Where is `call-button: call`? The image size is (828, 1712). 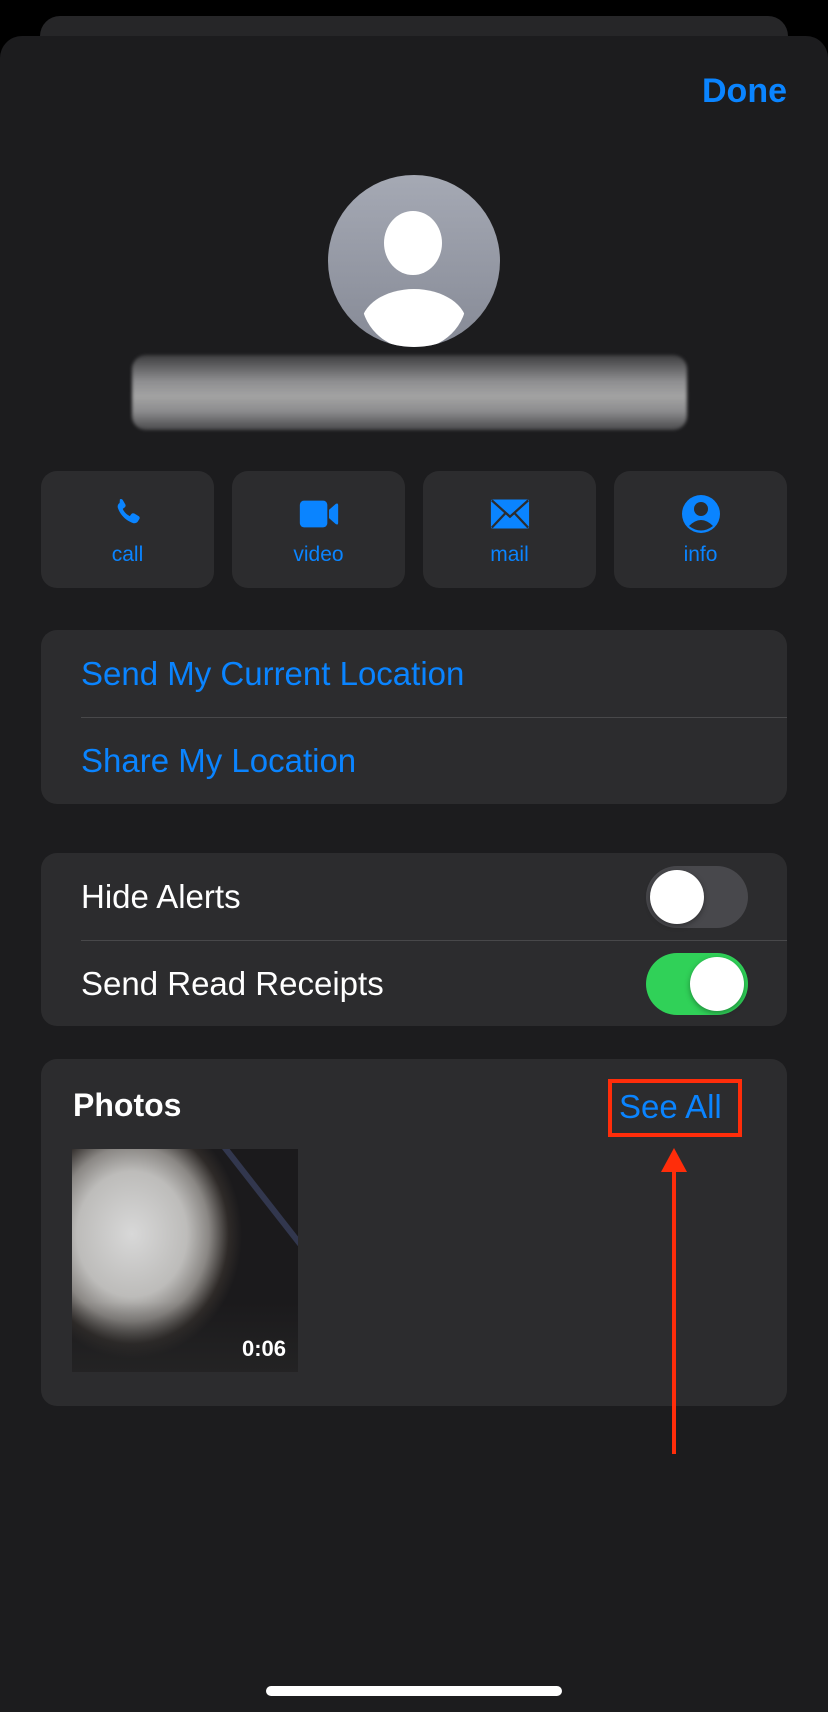 call-button: call is located at coordinates (127, 529).